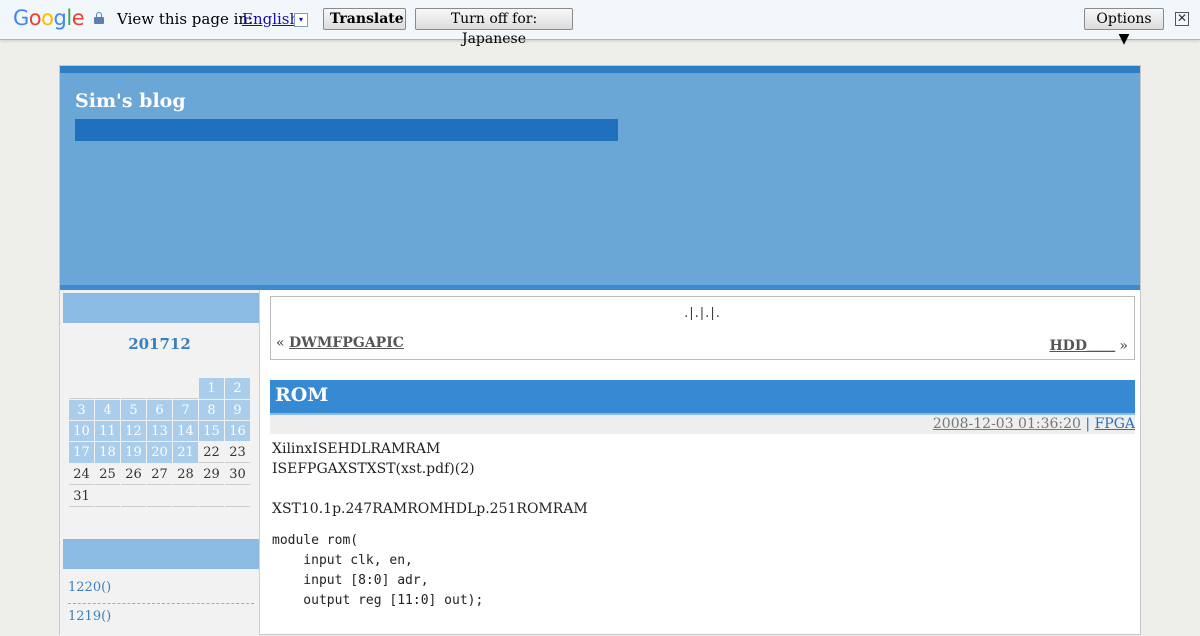 This screenshot has height=636, width=1200. I want to click on calendar-day: 27, so click(159, 474).